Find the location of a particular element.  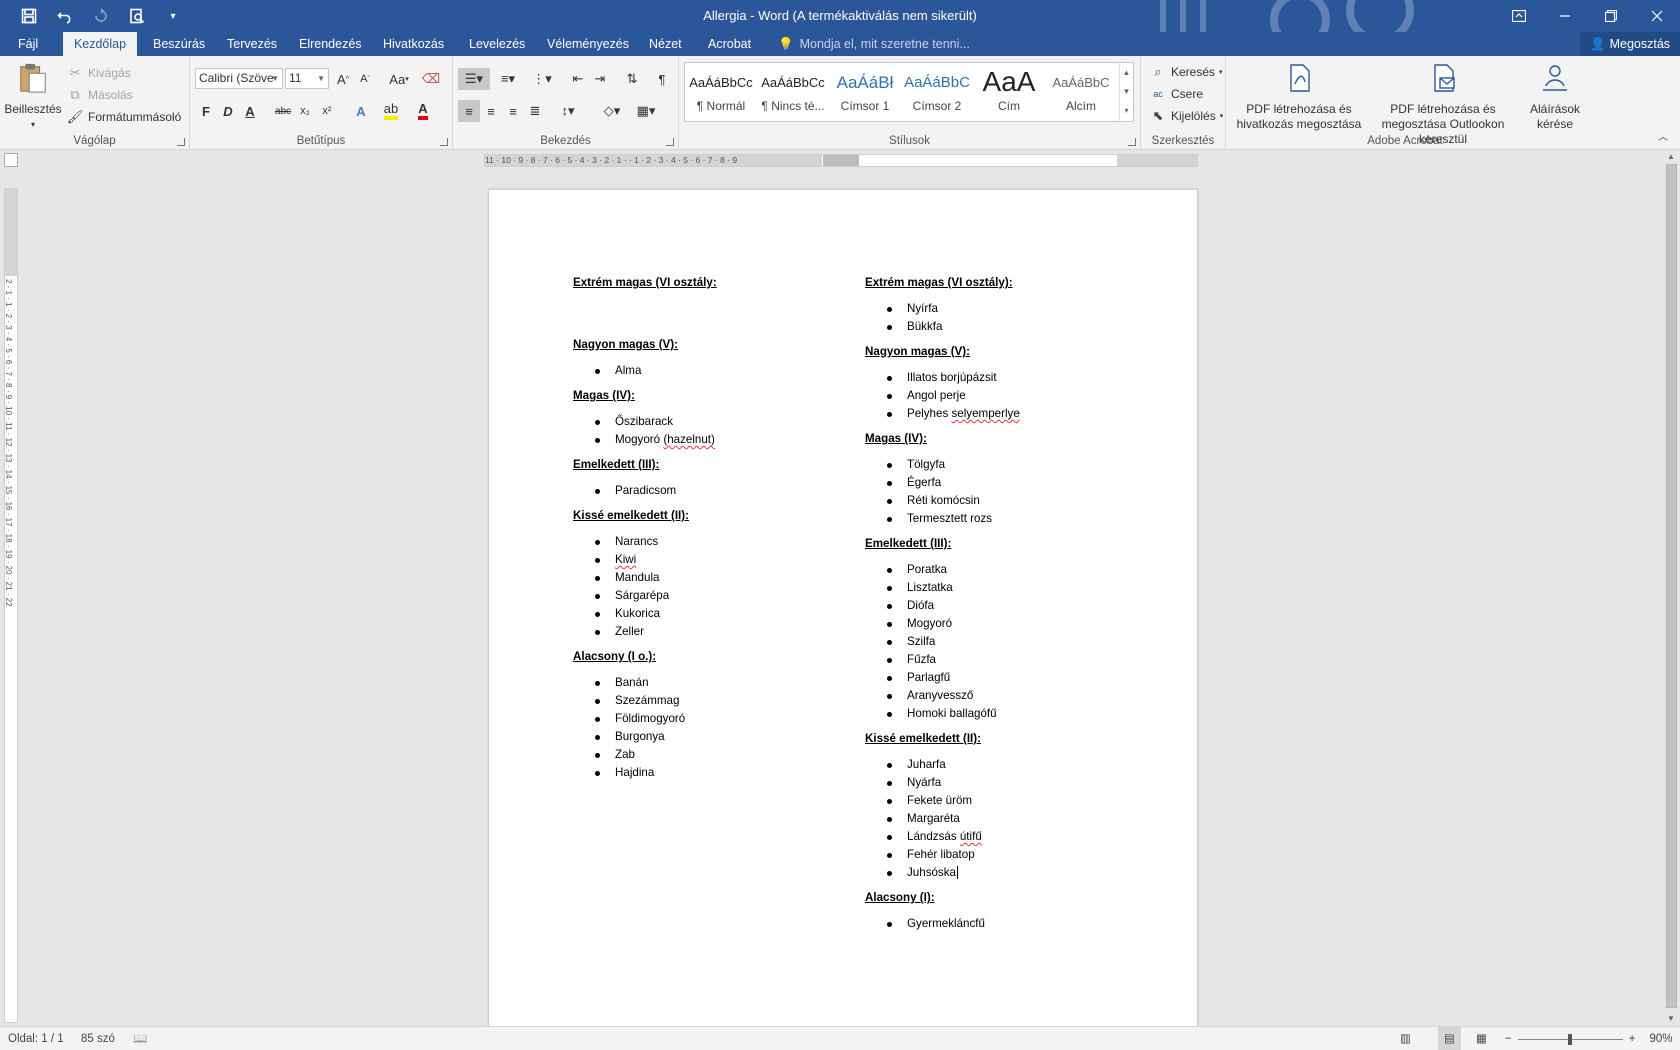

align-right-icon: ≡ is located at coordinates (513, 111).